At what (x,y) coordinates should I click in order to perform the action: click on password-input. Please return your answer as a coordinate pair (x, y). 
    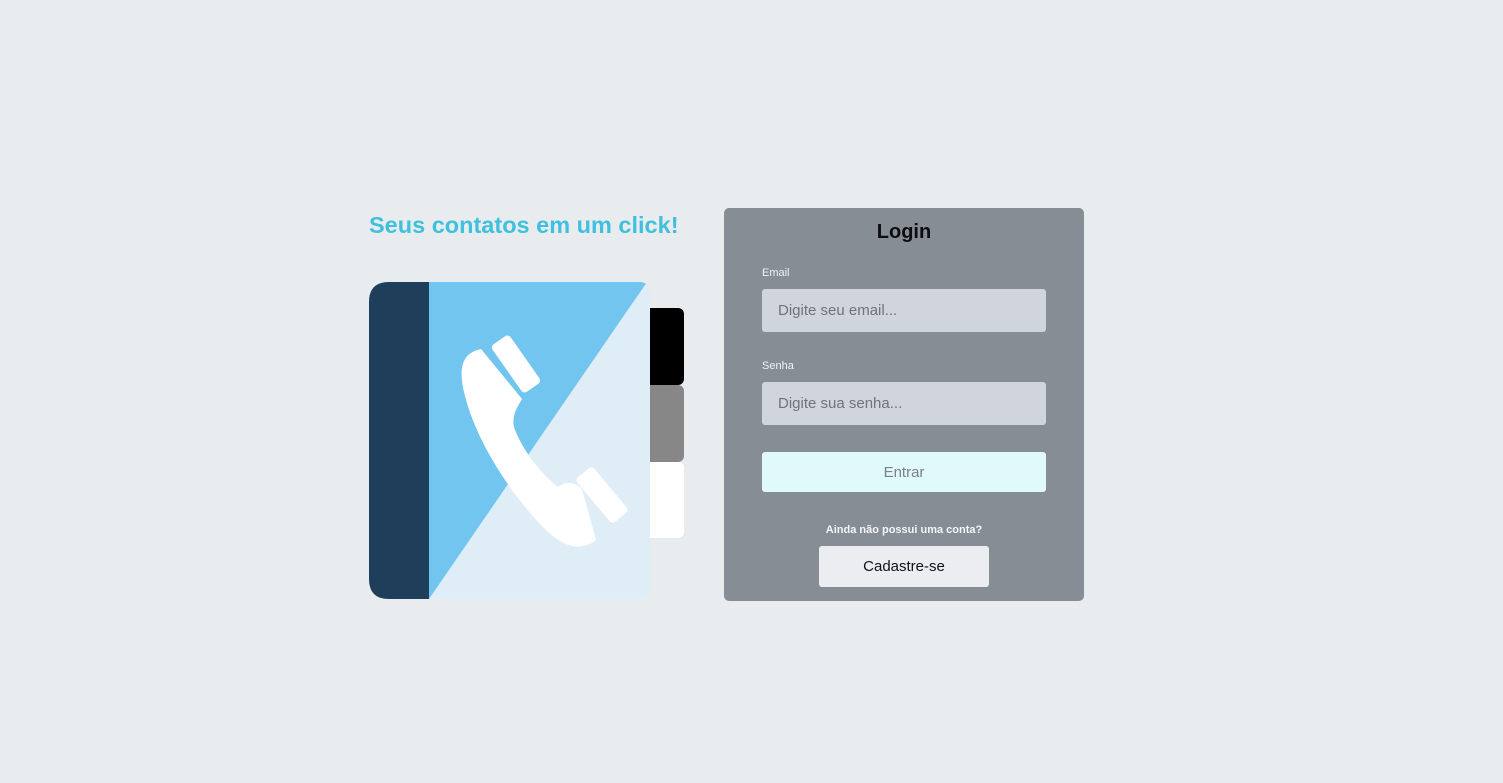
    Looking at the image, I should click on (904, 403).